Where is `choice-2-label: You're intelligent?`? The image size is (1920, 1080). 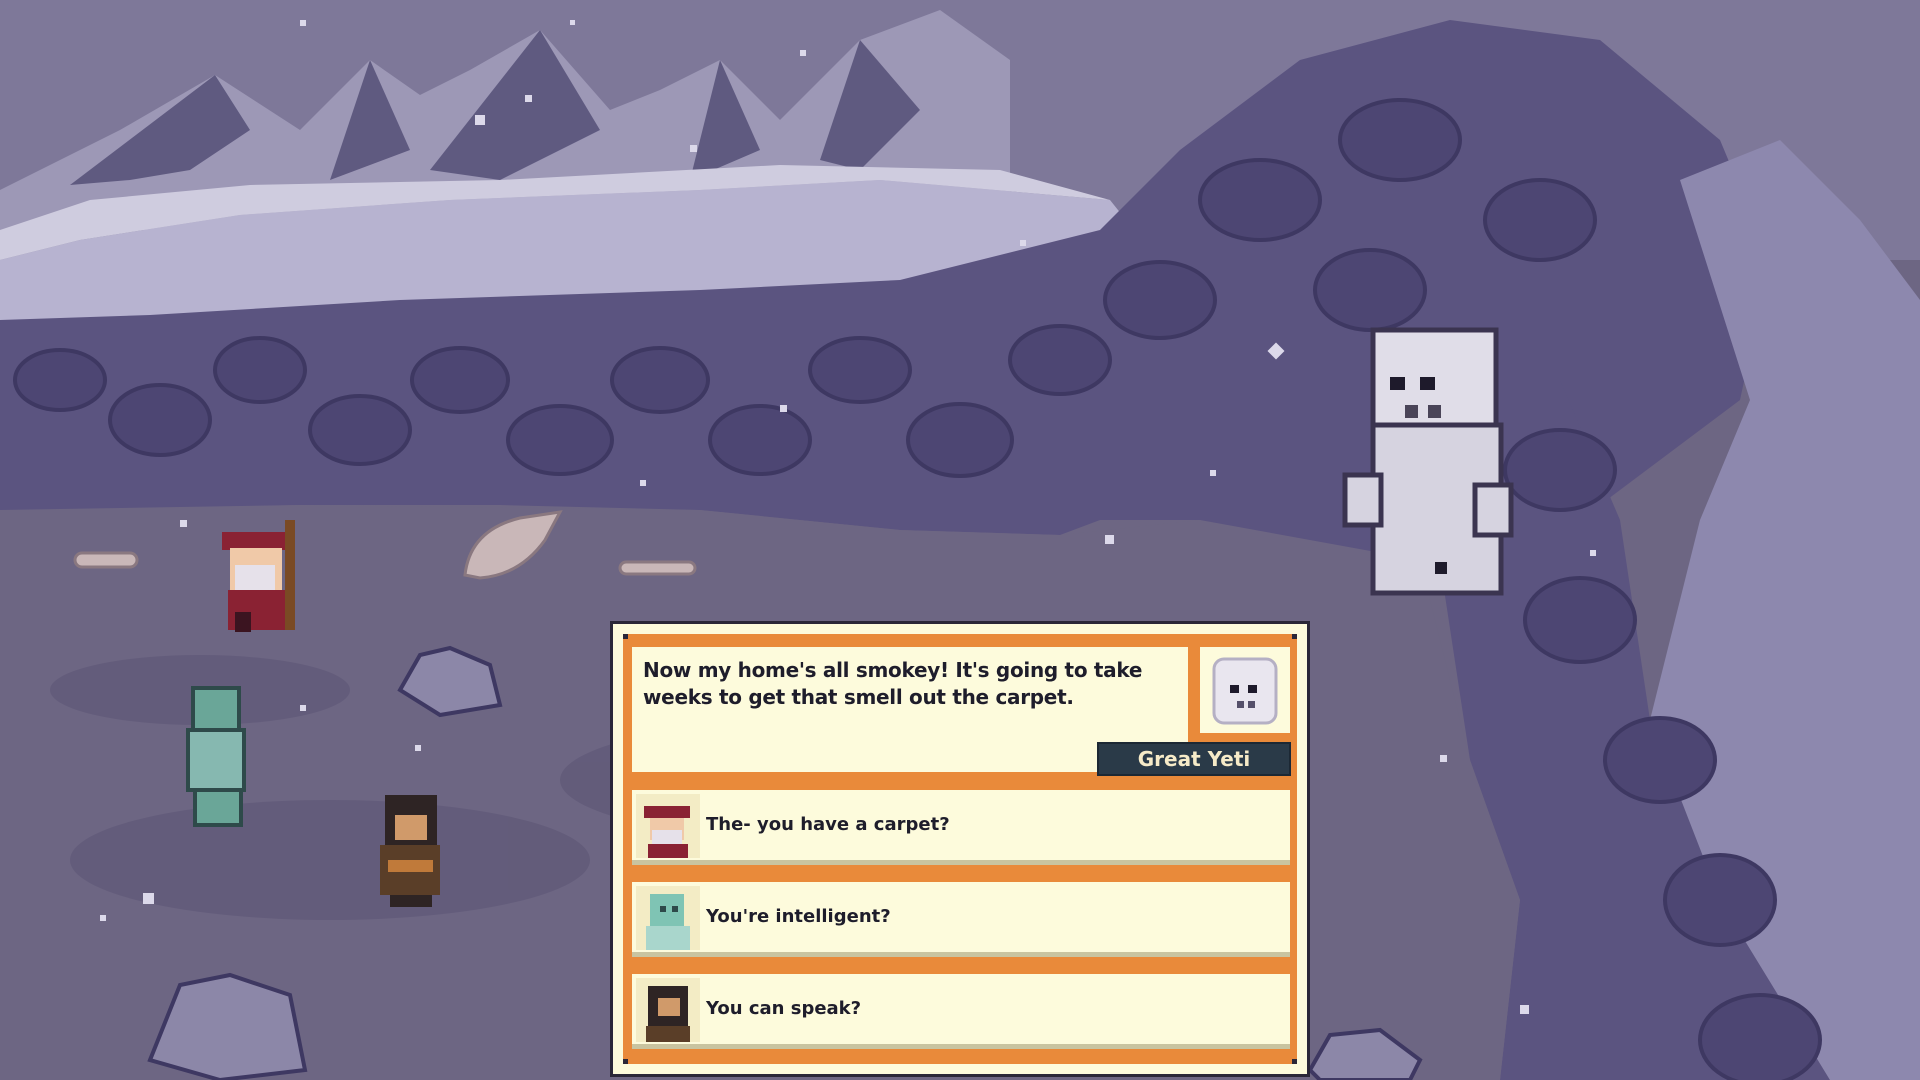 choice-2-label: You're intelligent? is located at coordinates (798, 916).